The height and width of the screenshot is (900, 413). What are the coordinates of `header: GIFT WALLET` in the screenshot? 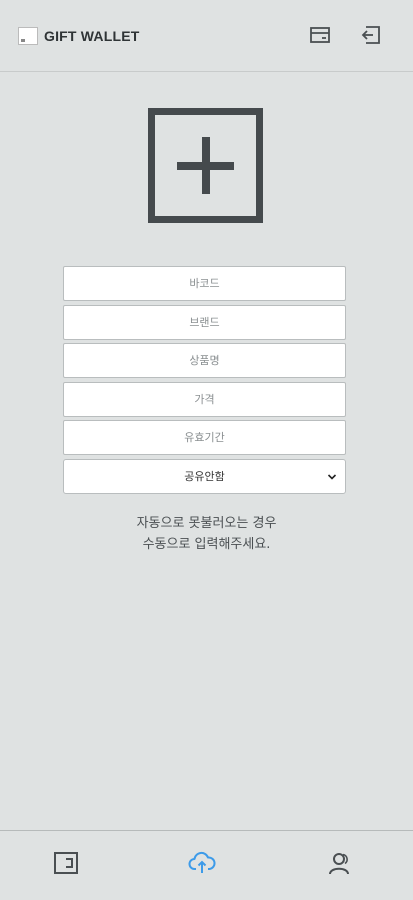 It's located at (206, 36).